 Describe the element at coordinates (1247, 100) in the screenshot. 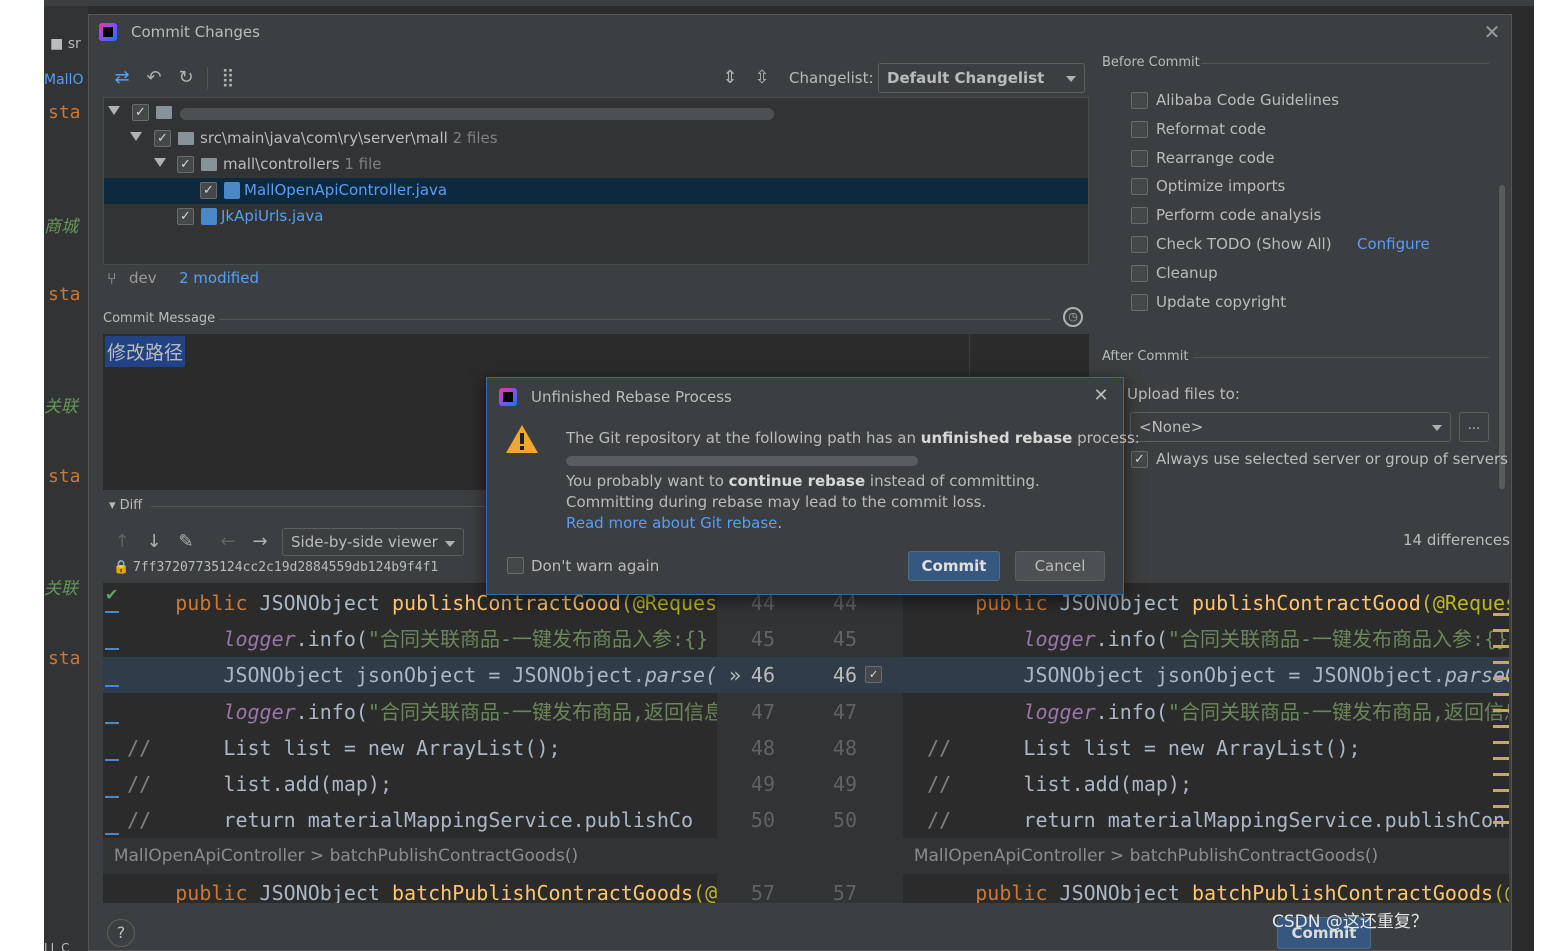

I see `option-label: Alibaba Code Guidelines` at that location.